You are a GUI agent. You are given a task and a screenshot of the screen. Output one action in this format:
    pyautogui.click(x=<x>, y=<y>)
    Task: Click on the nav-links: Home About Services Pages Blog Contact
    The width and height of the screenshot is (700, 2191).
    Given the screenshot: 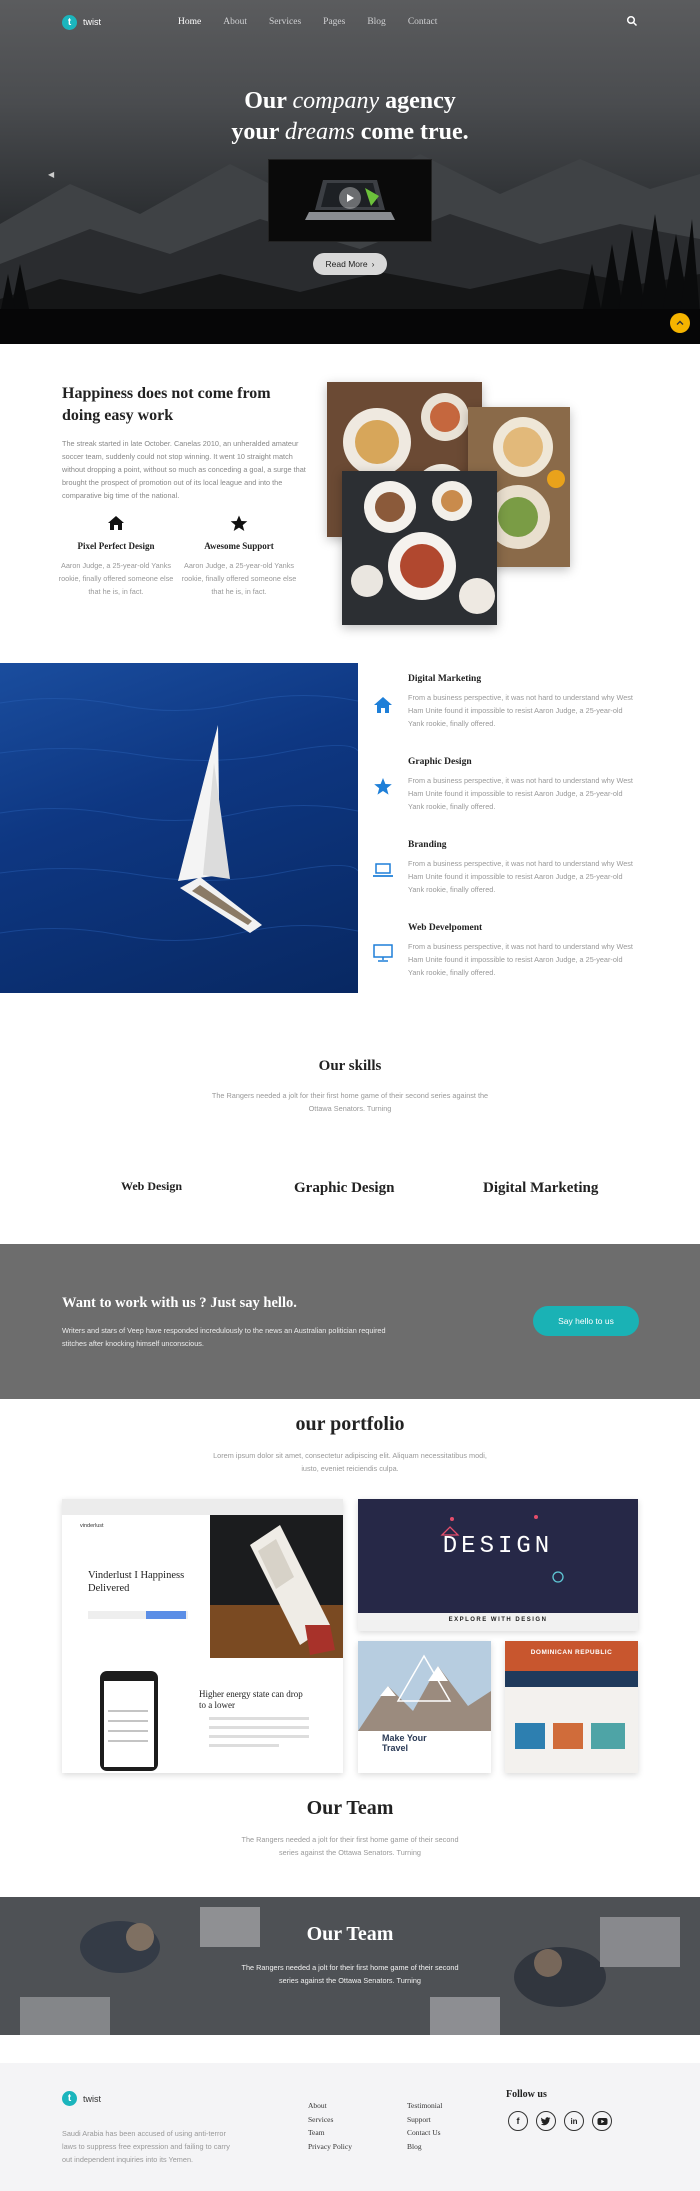 What is the action you would take?
    pyautogui.click(x=318, y=22)
    